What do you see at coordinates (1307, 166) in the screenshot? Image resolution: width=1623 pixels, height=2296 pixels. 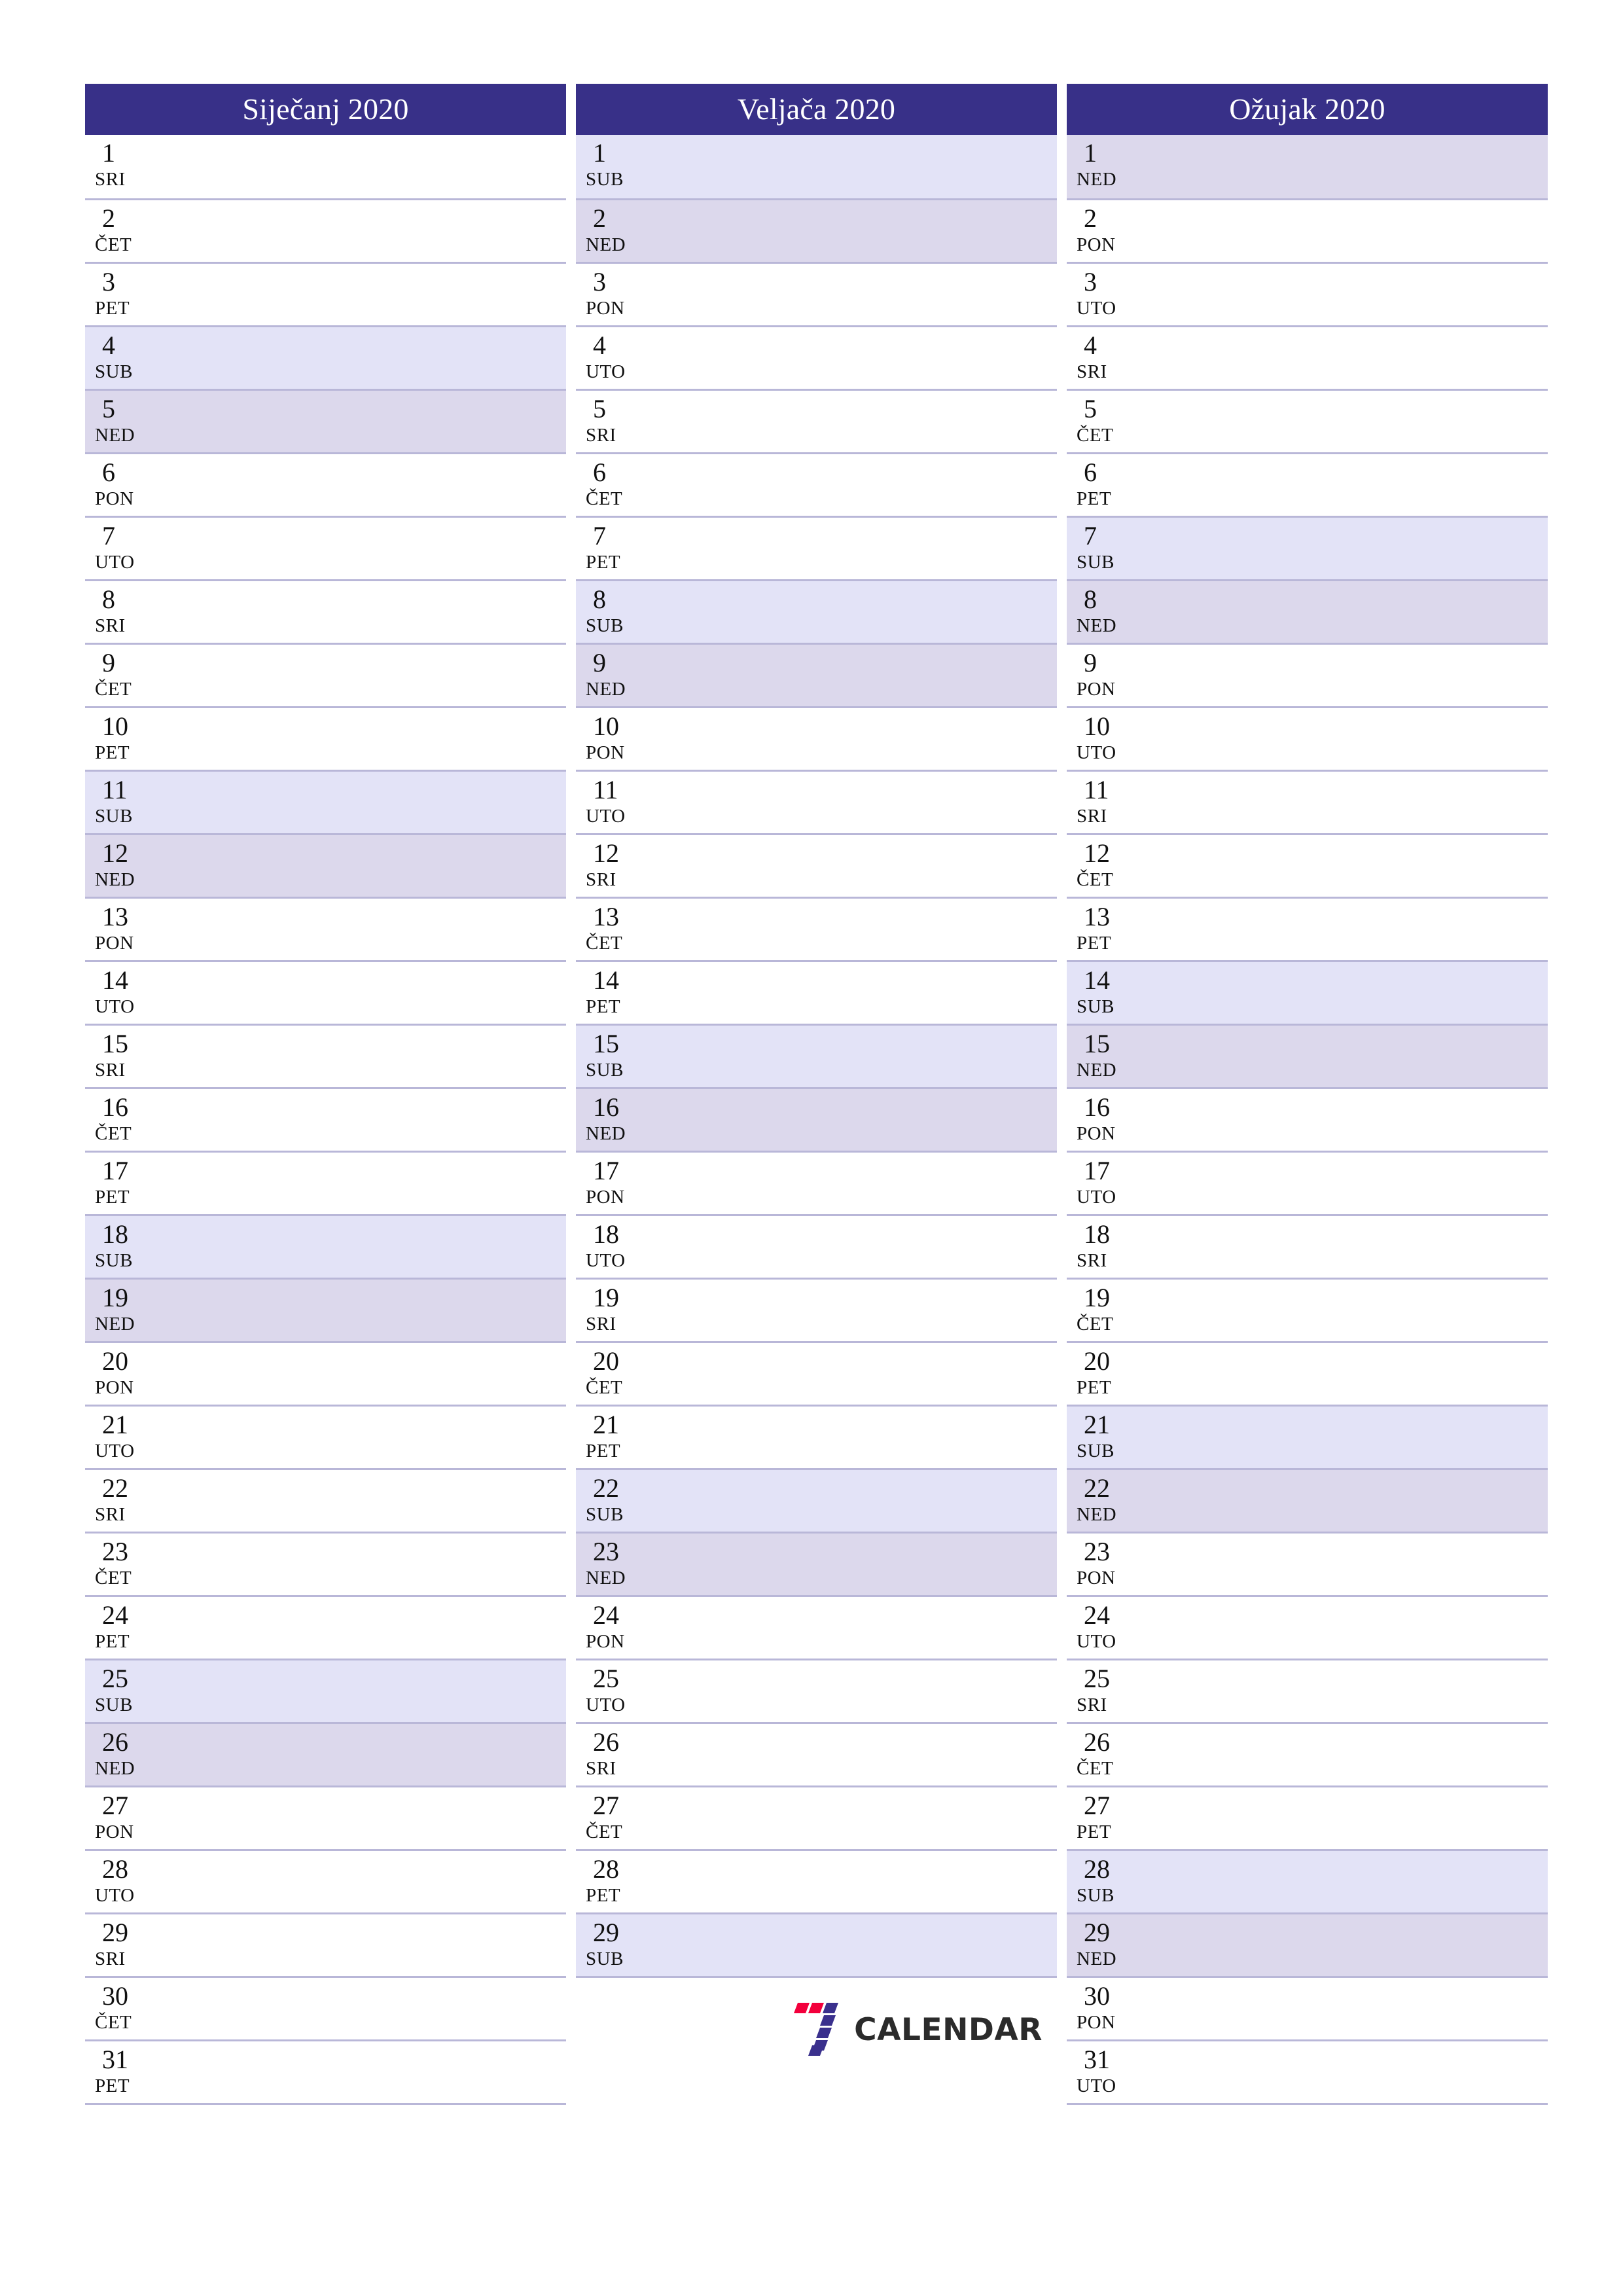 I see `day-row: 1 NED` at bounding box center [1307, 166].